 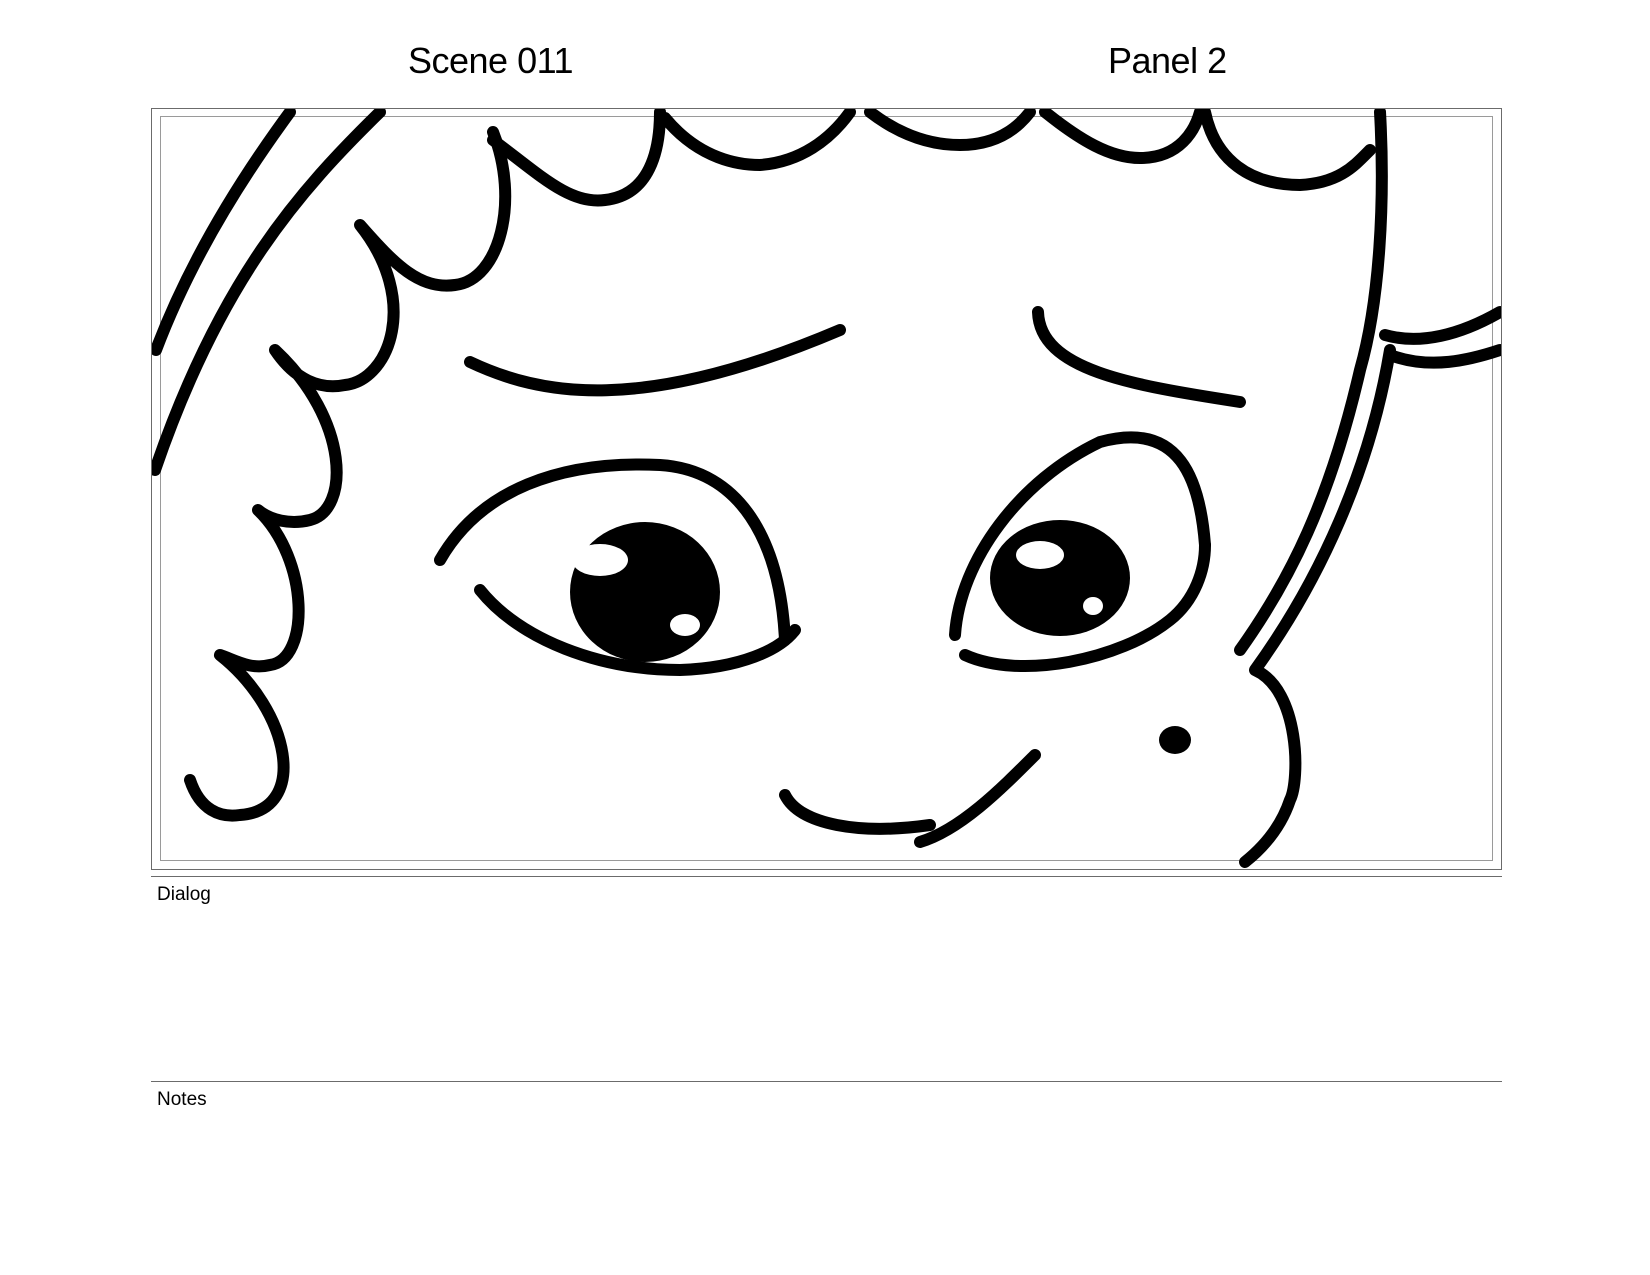 What do you see at coordinates (1040, 555) in the screenshot?
I see `eye-right-highlight-large` at bounding box center [1040, 555].